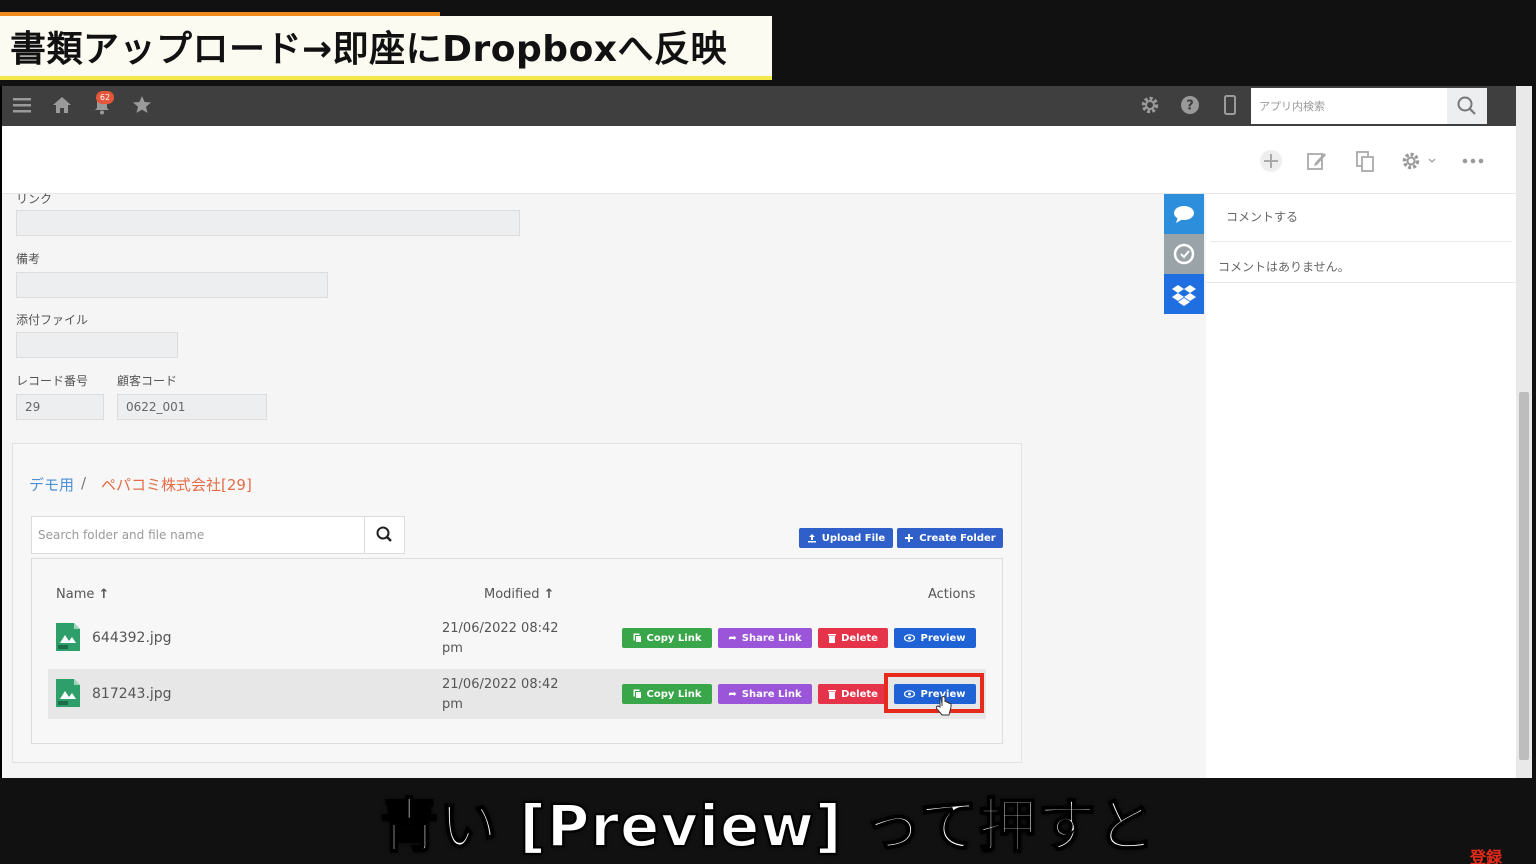 This screenshot has width=1536, height=864. Describe the element at coordinates (176, 484) in the screenshot. I see `breadcrumb-current: ペパコミ株式会社[29]` at that location.